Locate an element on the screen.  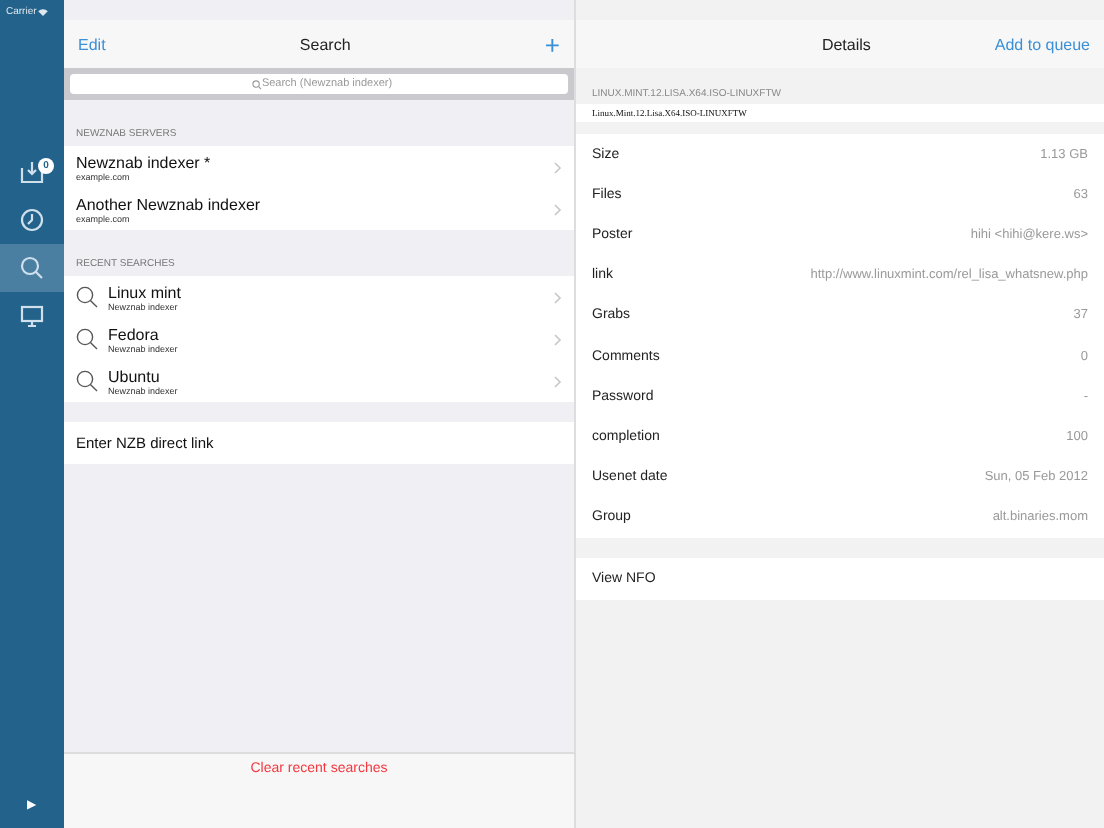
download-tray-icon is located at coordinates (32, 172).